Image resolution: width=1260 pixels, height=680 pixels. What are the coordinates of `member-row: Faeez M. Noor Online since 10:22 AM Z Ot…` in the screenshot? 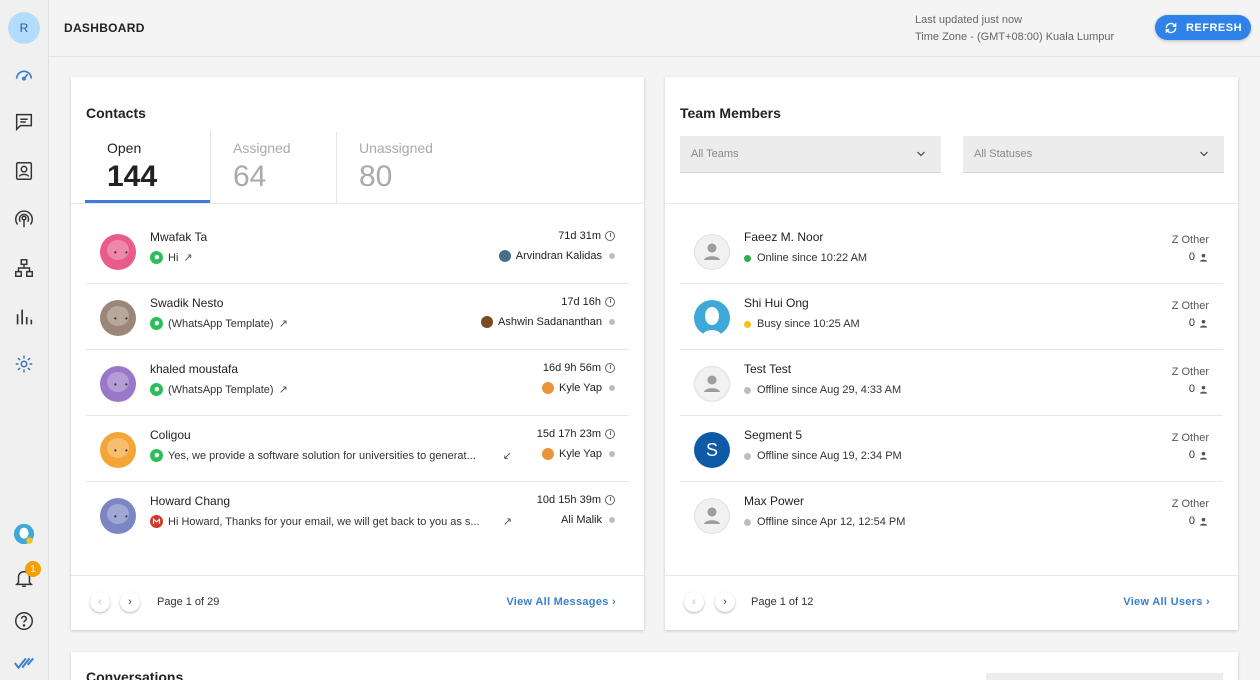 It's located at (951, 251).